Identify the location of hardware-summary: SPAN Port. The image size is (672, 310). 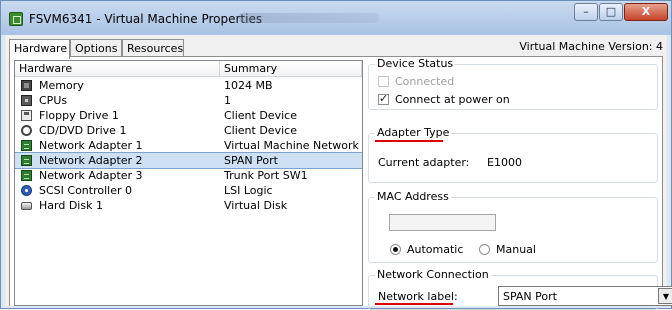
(251, 160).